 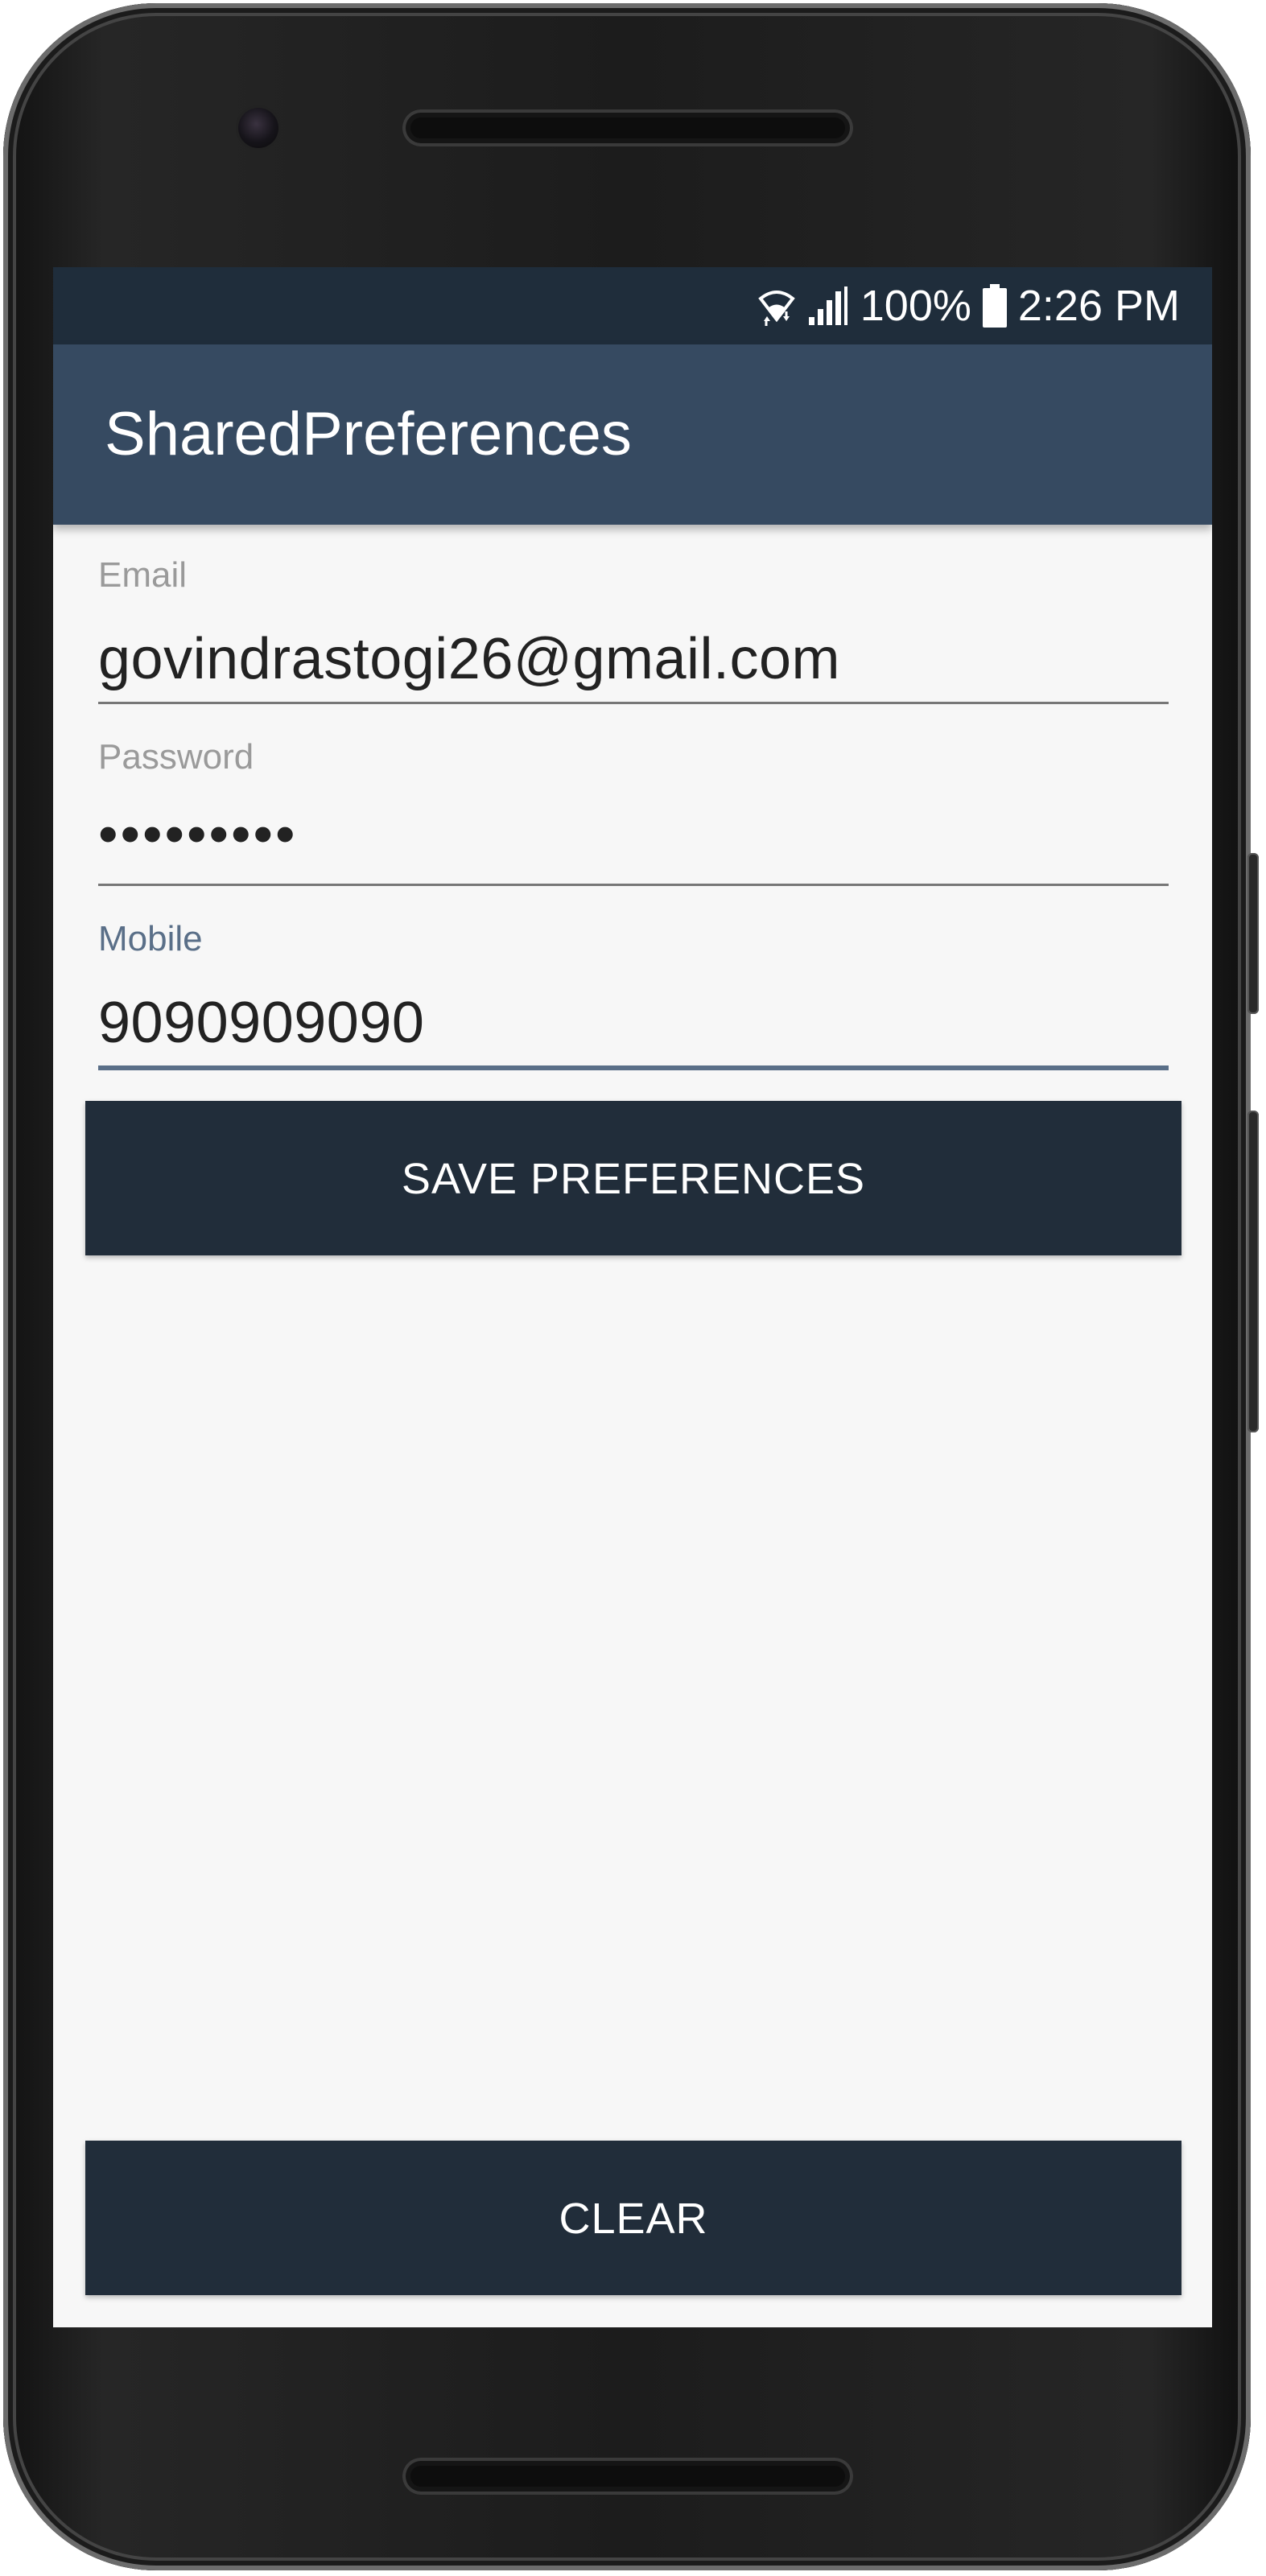 What do you see at coordinates (150, 938) in the screenshot?
I see `mobile-label: Mobile` at bounding box center [150, 938].